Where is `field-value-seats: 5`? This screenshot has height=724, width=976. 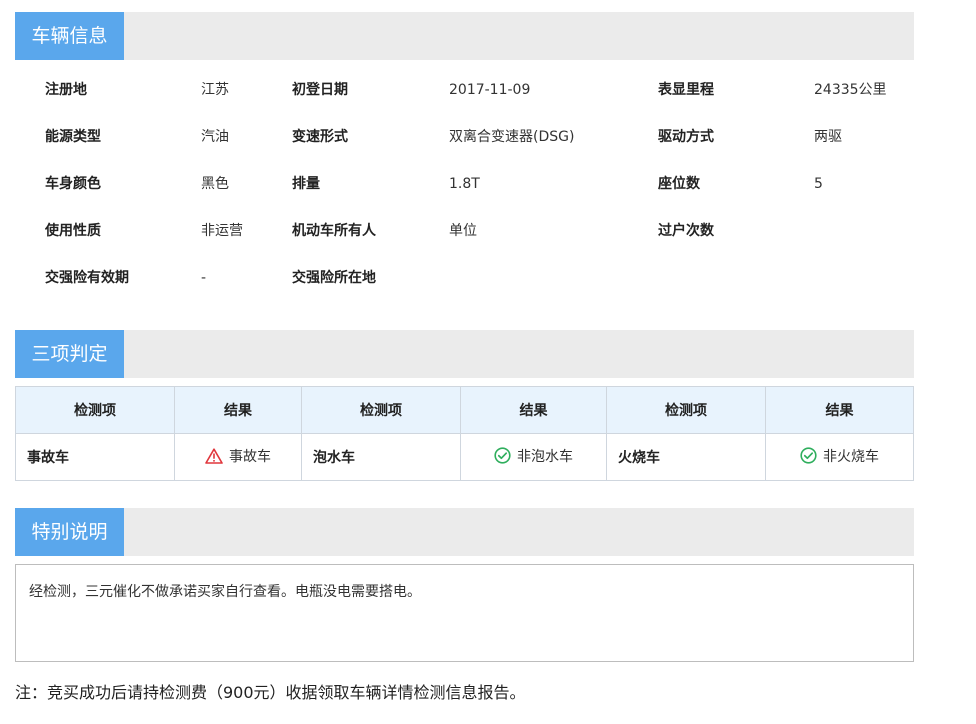 field-value-seats: 5 is located at coordinates (818, 184).